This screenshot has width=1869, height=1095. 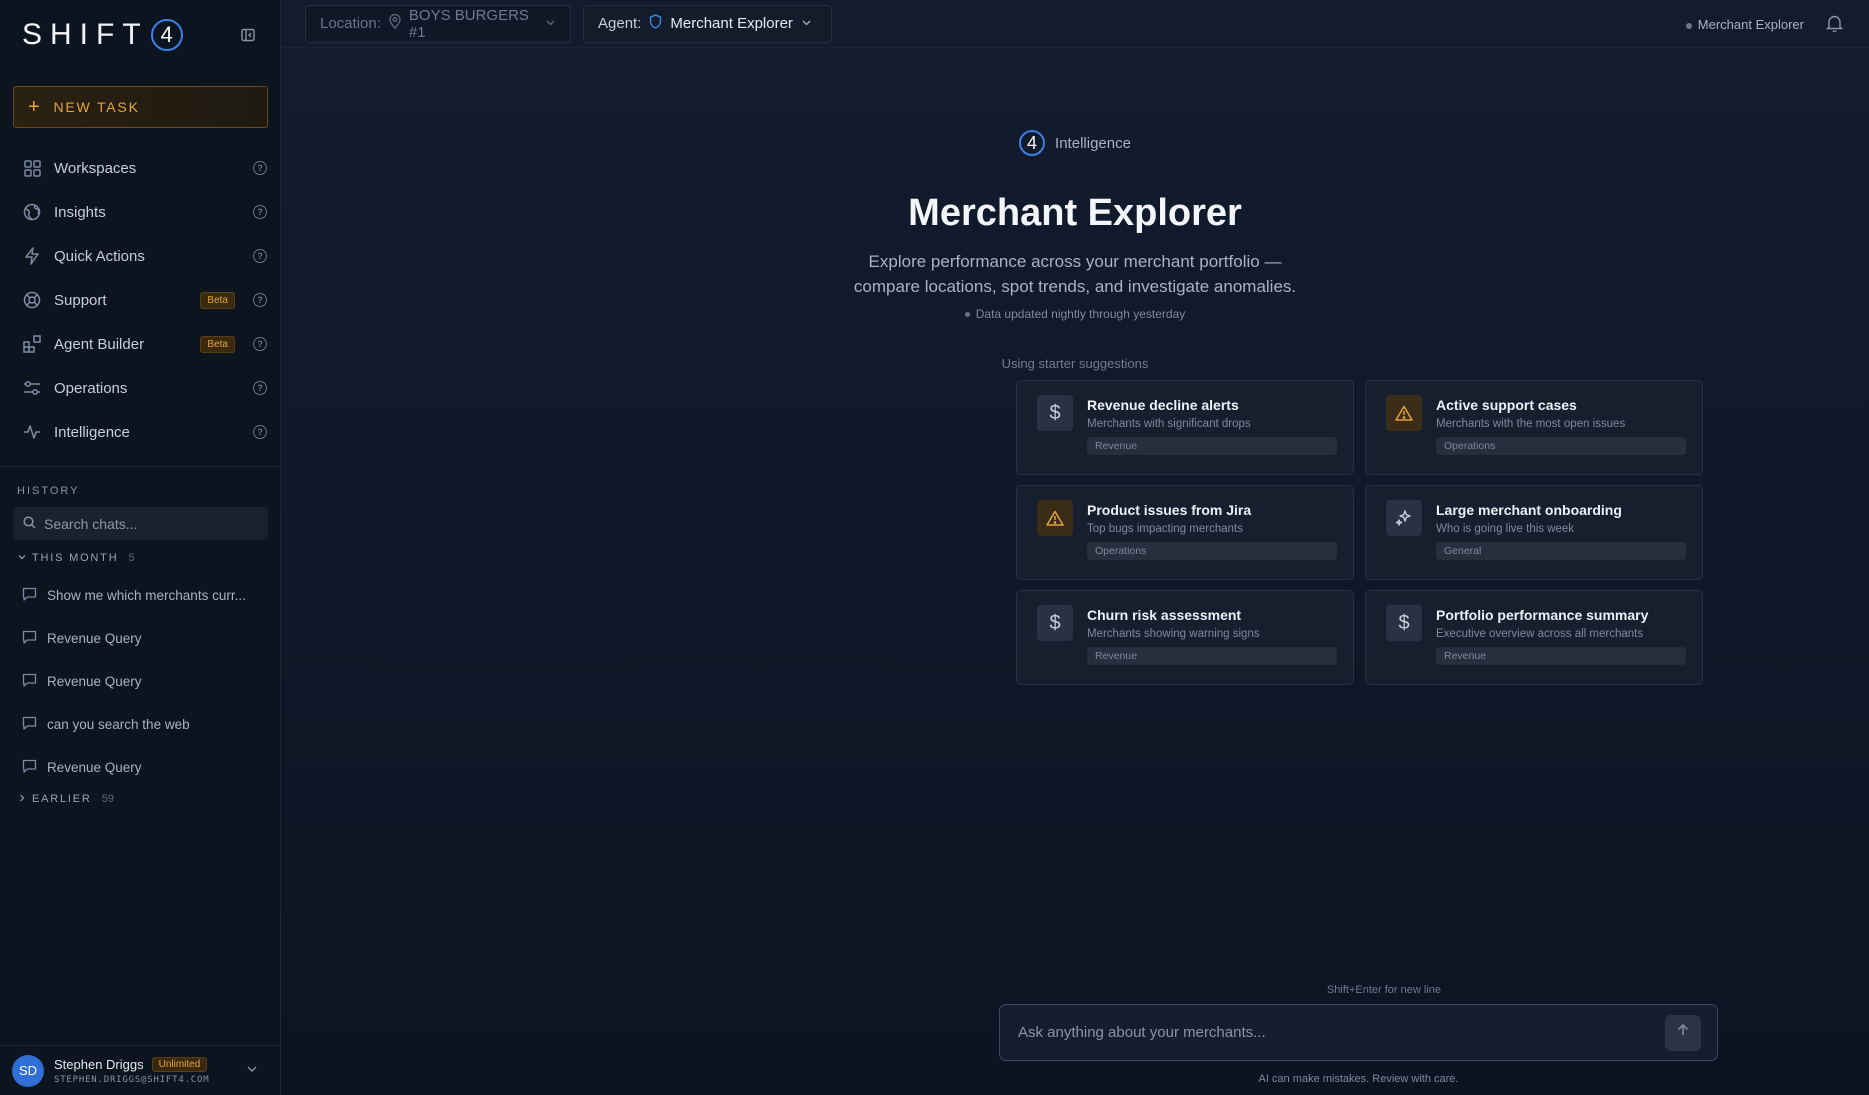 What do you see at coordinates (96, 107) in the screenshot?
I see `new-task-label: NEW TASK` at bounding box center [96, 107].